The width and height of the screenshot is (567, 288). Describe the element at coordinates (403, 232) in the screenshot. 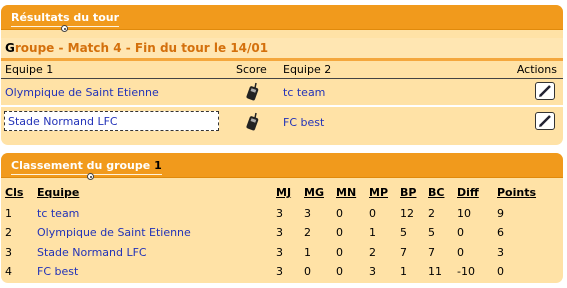

I see `rank-bp: 5` at that location.